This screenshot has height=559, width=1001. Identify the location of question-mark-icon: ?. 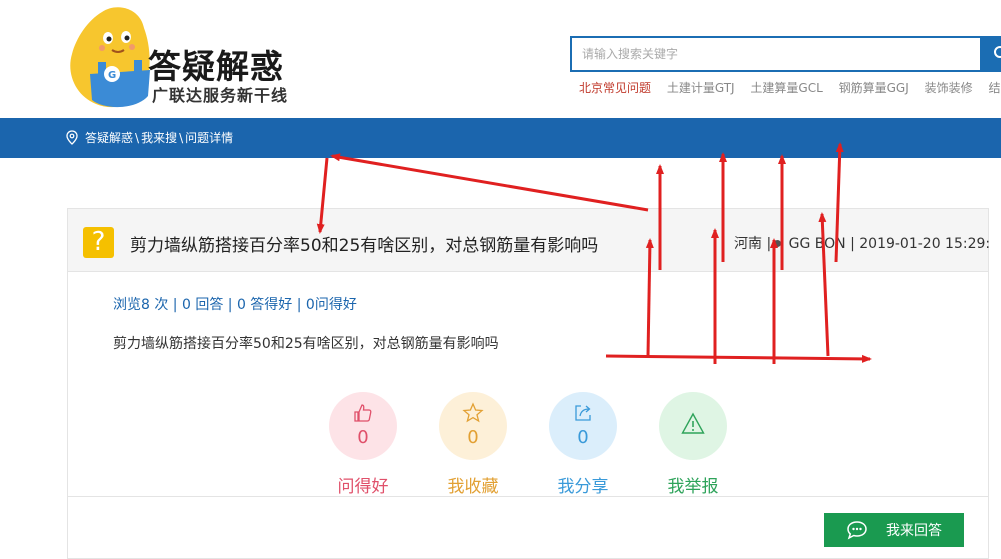
(98, 242).